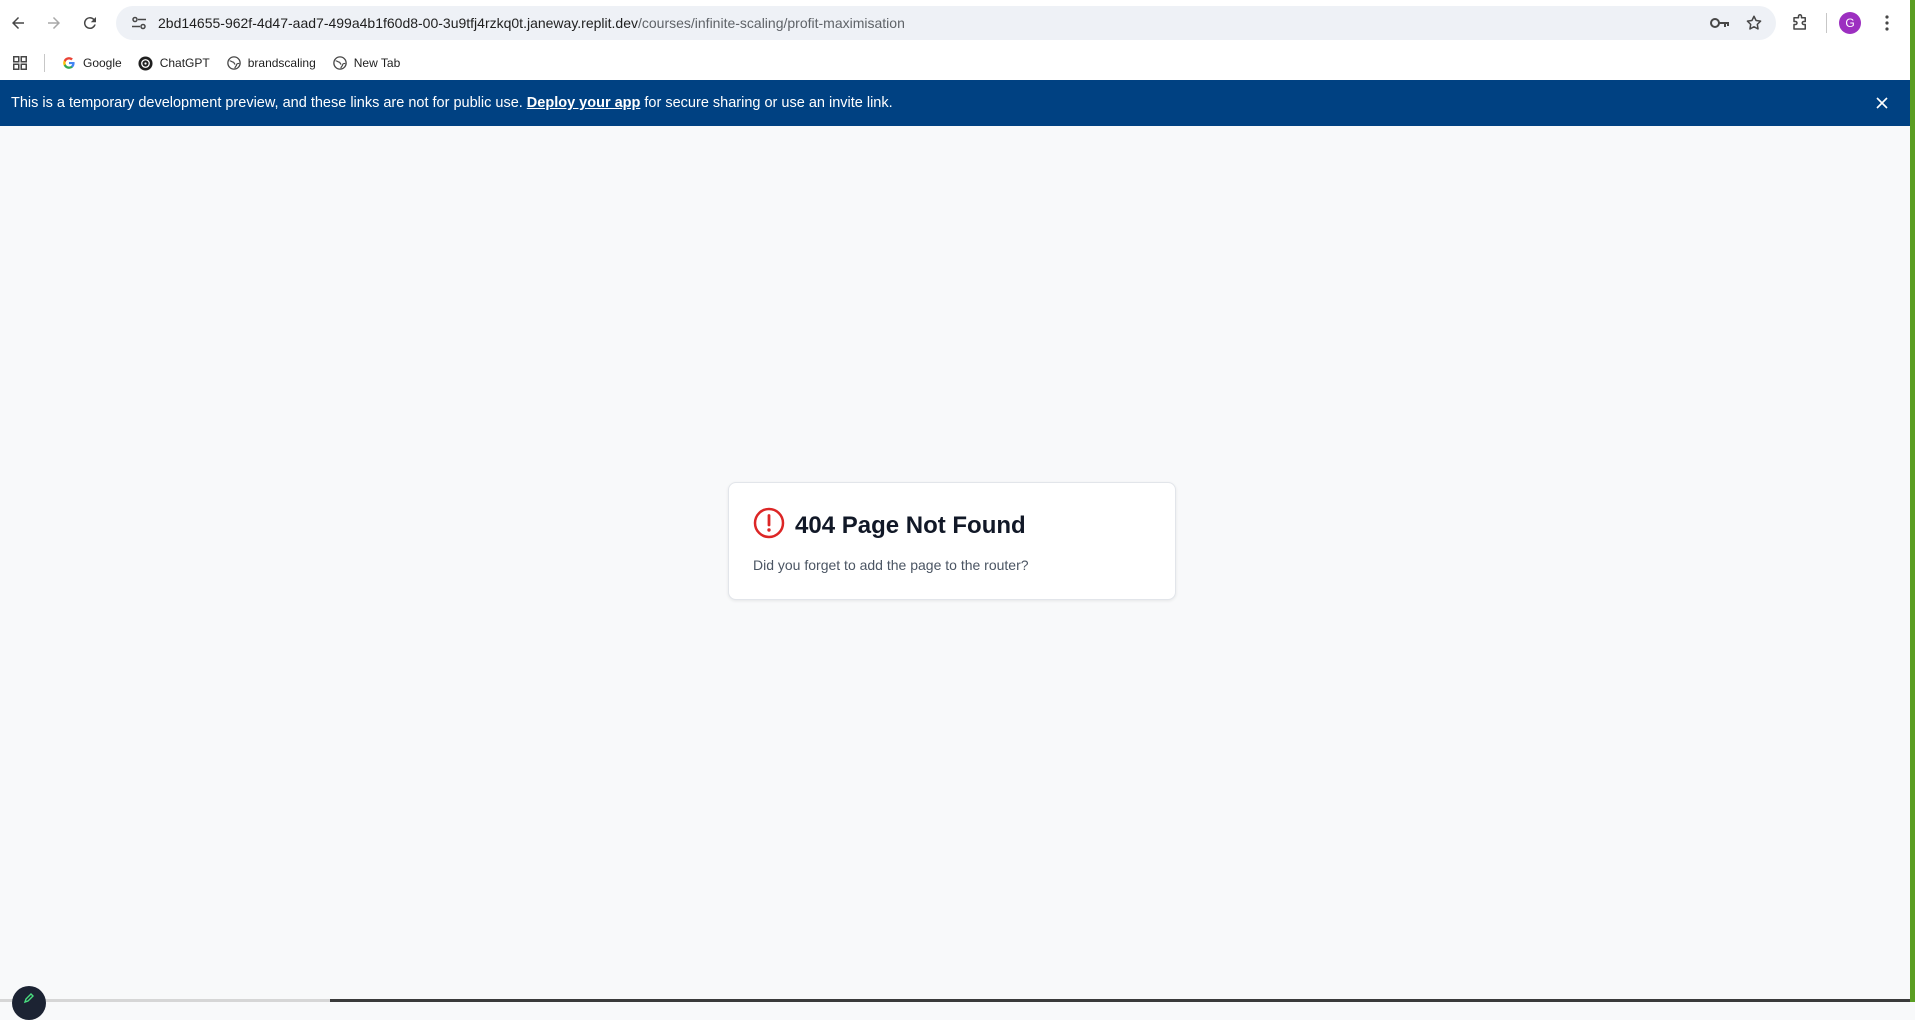 This screenshot has width=1915, height=1020. I want to click on reload-icon, so click(89, 23).